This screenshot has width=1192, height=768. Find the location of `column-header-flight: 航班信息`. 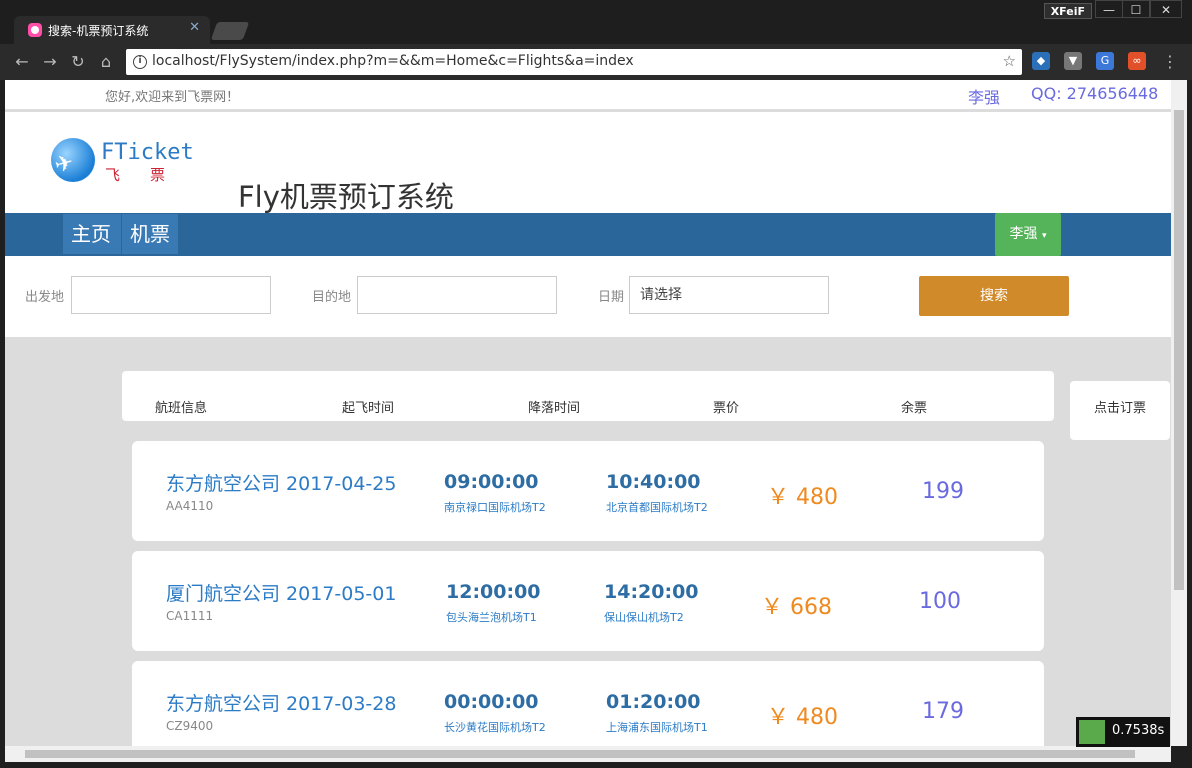

column-header-flight: 航班信息 is located at coordinates (181, 408).